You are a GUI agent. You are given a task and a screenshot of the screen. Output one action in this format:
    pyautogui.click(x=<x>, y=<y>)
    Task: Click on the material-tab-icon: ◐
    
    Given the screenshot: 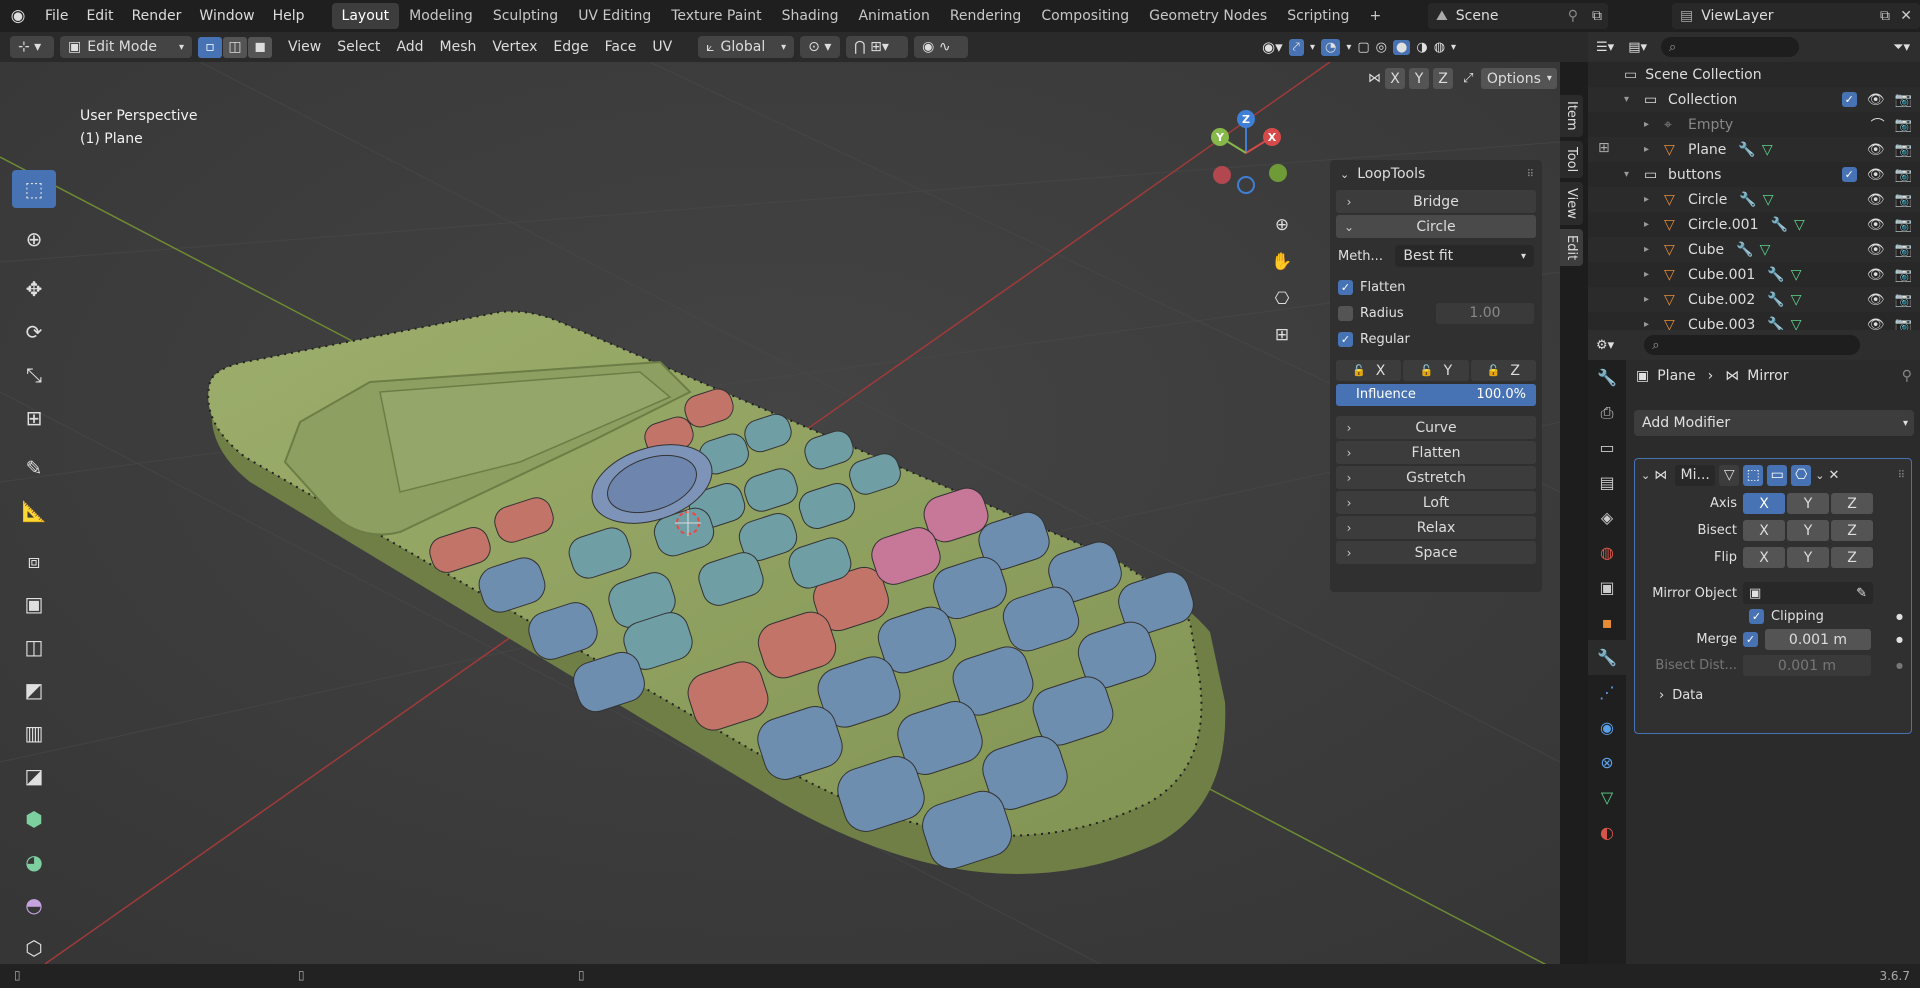 What is the action you would take?
    pyautogui.click(x=1607, y=832)
    